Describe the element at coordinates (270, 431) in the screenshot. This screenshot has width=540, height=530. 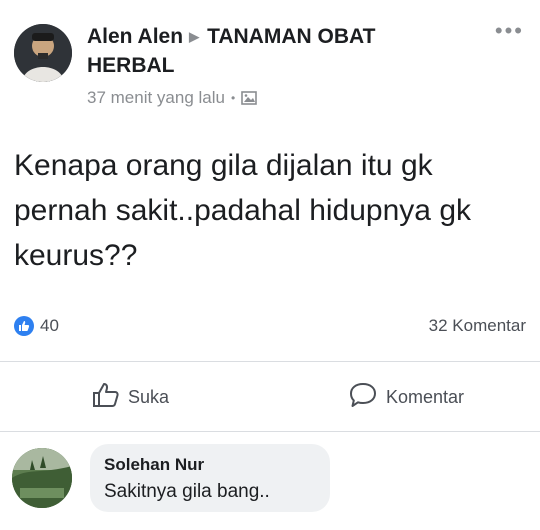
I see `divider-bottom` at that location.